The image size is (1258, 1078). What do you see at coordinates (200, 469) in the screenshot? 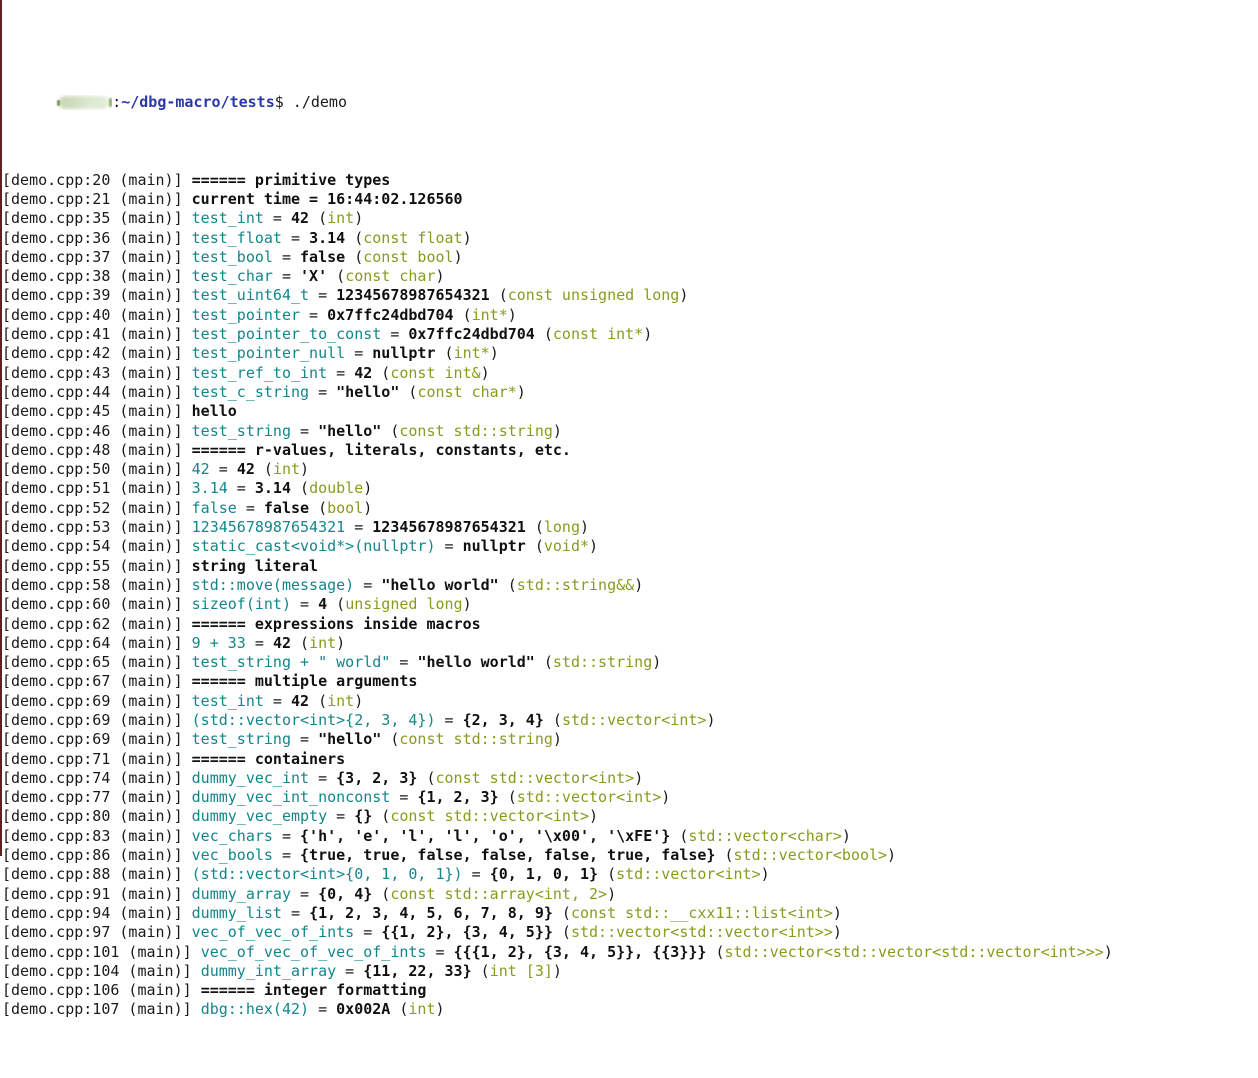
I see `expression: 42` at bounding box center [200, 469].